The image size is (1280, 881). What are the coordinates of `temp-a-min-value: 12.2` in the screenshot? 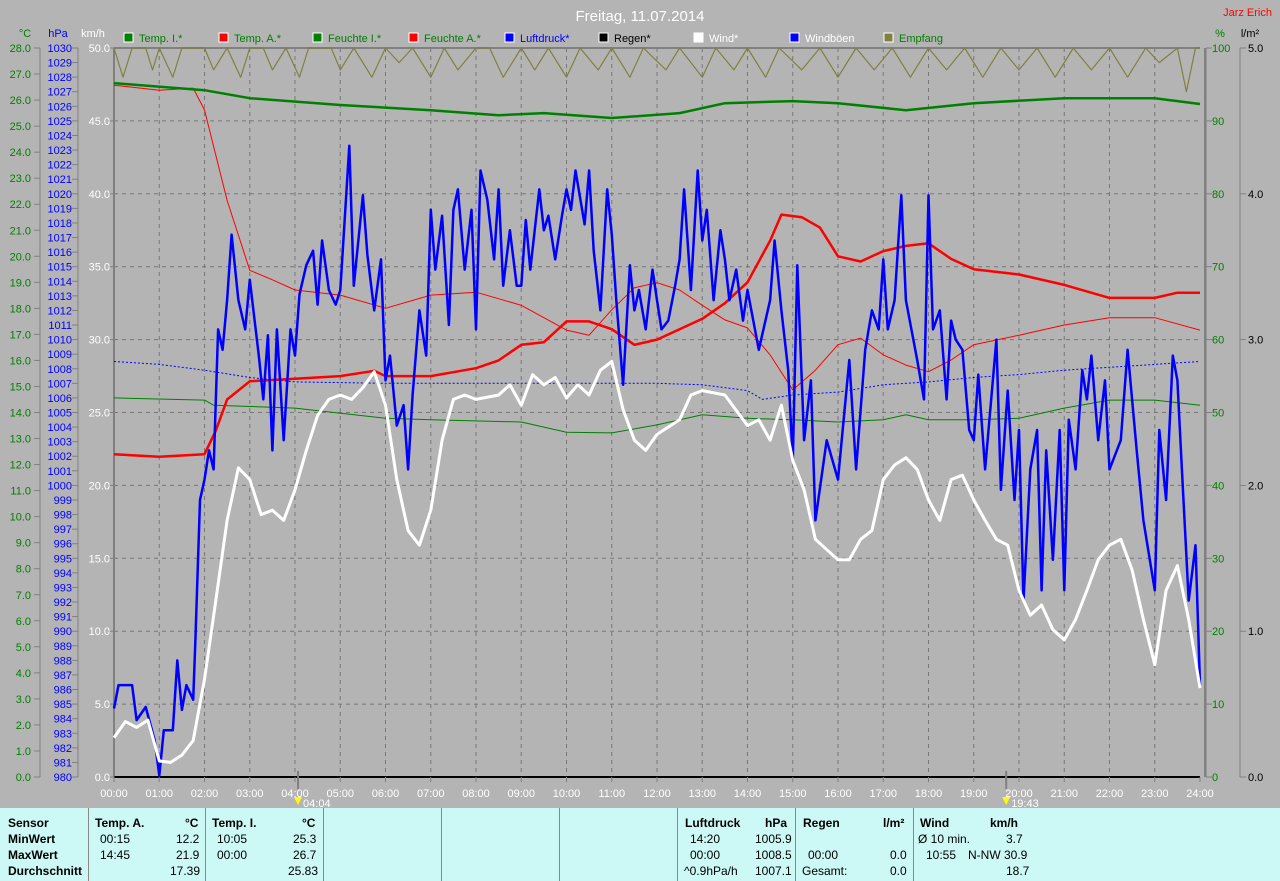 It's located at (188, 839).